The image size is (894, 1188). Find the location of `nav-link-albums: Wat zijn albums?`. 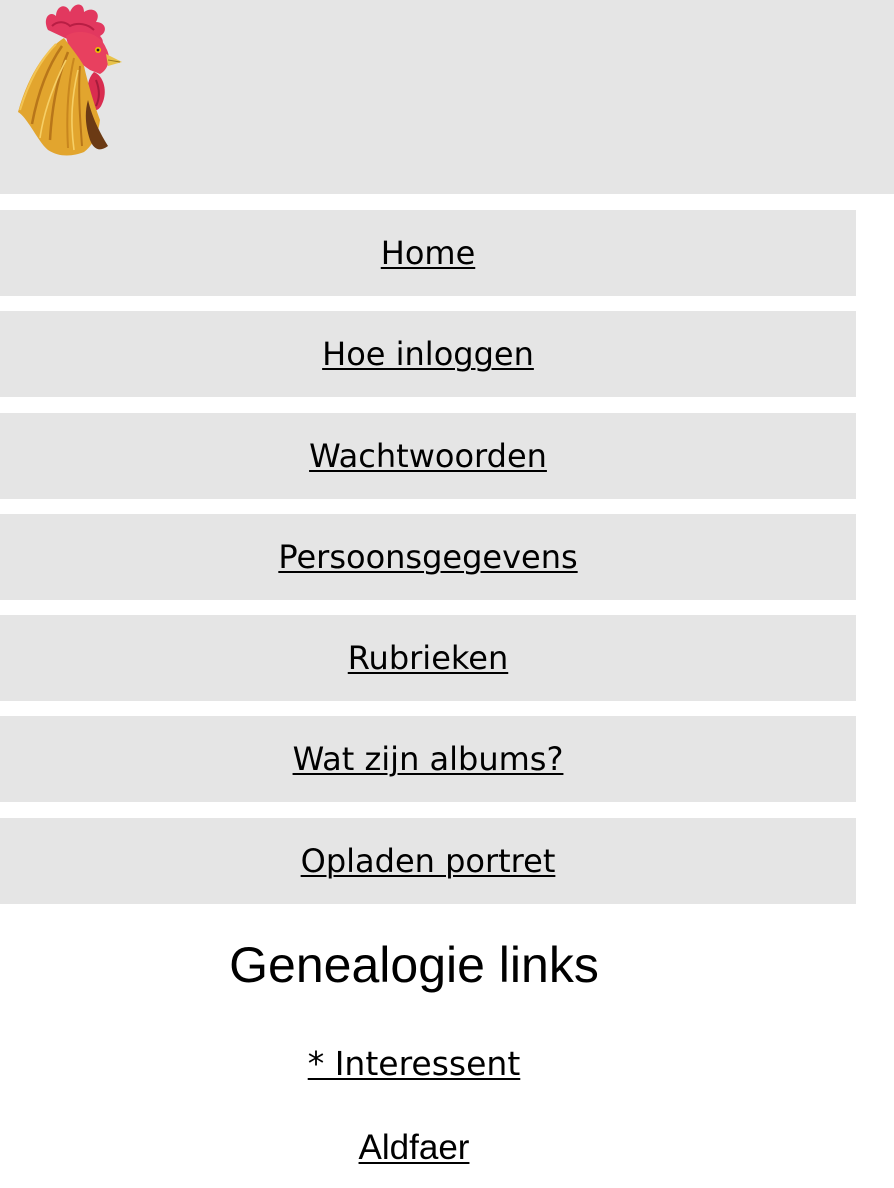

nav-link-albums: Wat zijn albums? is located at coordinates (428, 759).